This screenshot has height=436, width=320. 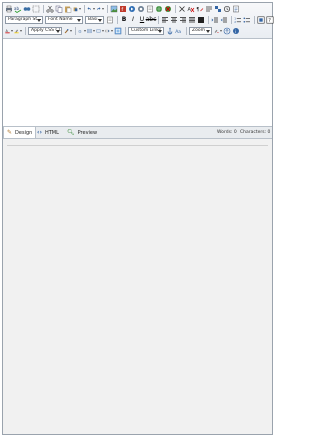 What do you see at coordinates (215, 20) in the screenshot?
I see `indent-icon` at bounding box center [215, 20].